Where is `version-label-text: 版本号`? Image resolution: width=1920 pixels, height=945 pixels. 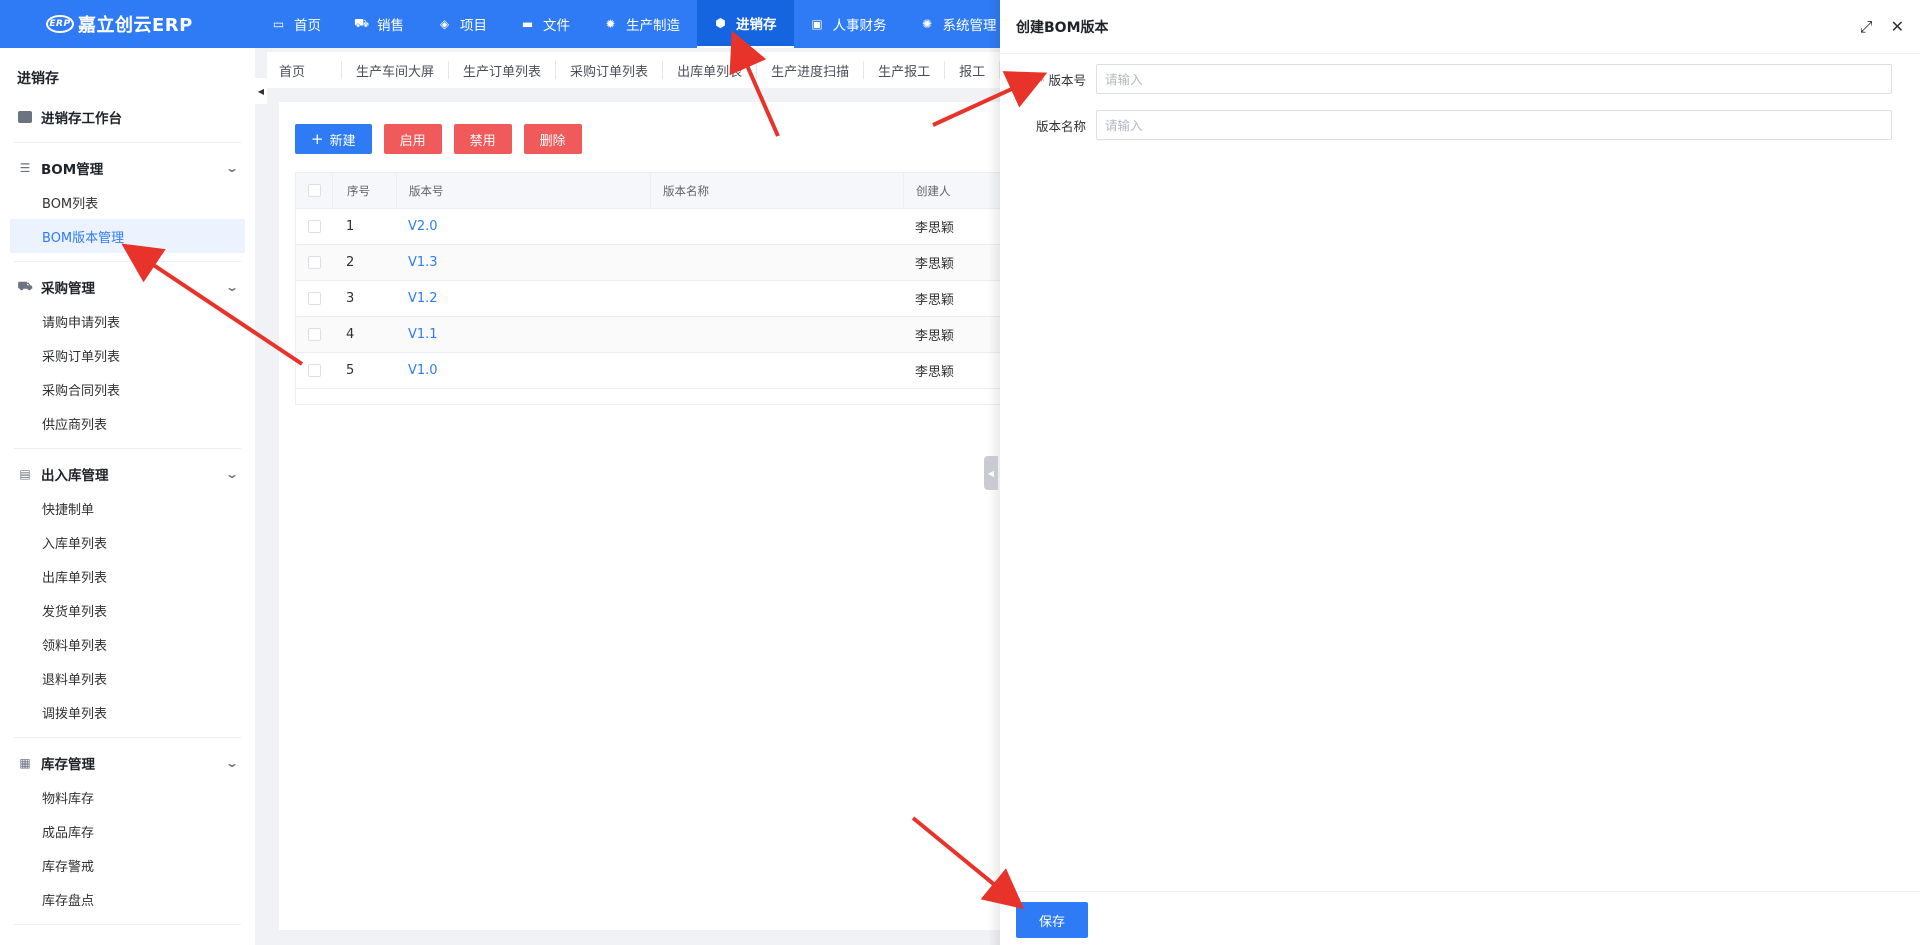
version-label-text: 版本号 is located at coordinates (1067, 80).